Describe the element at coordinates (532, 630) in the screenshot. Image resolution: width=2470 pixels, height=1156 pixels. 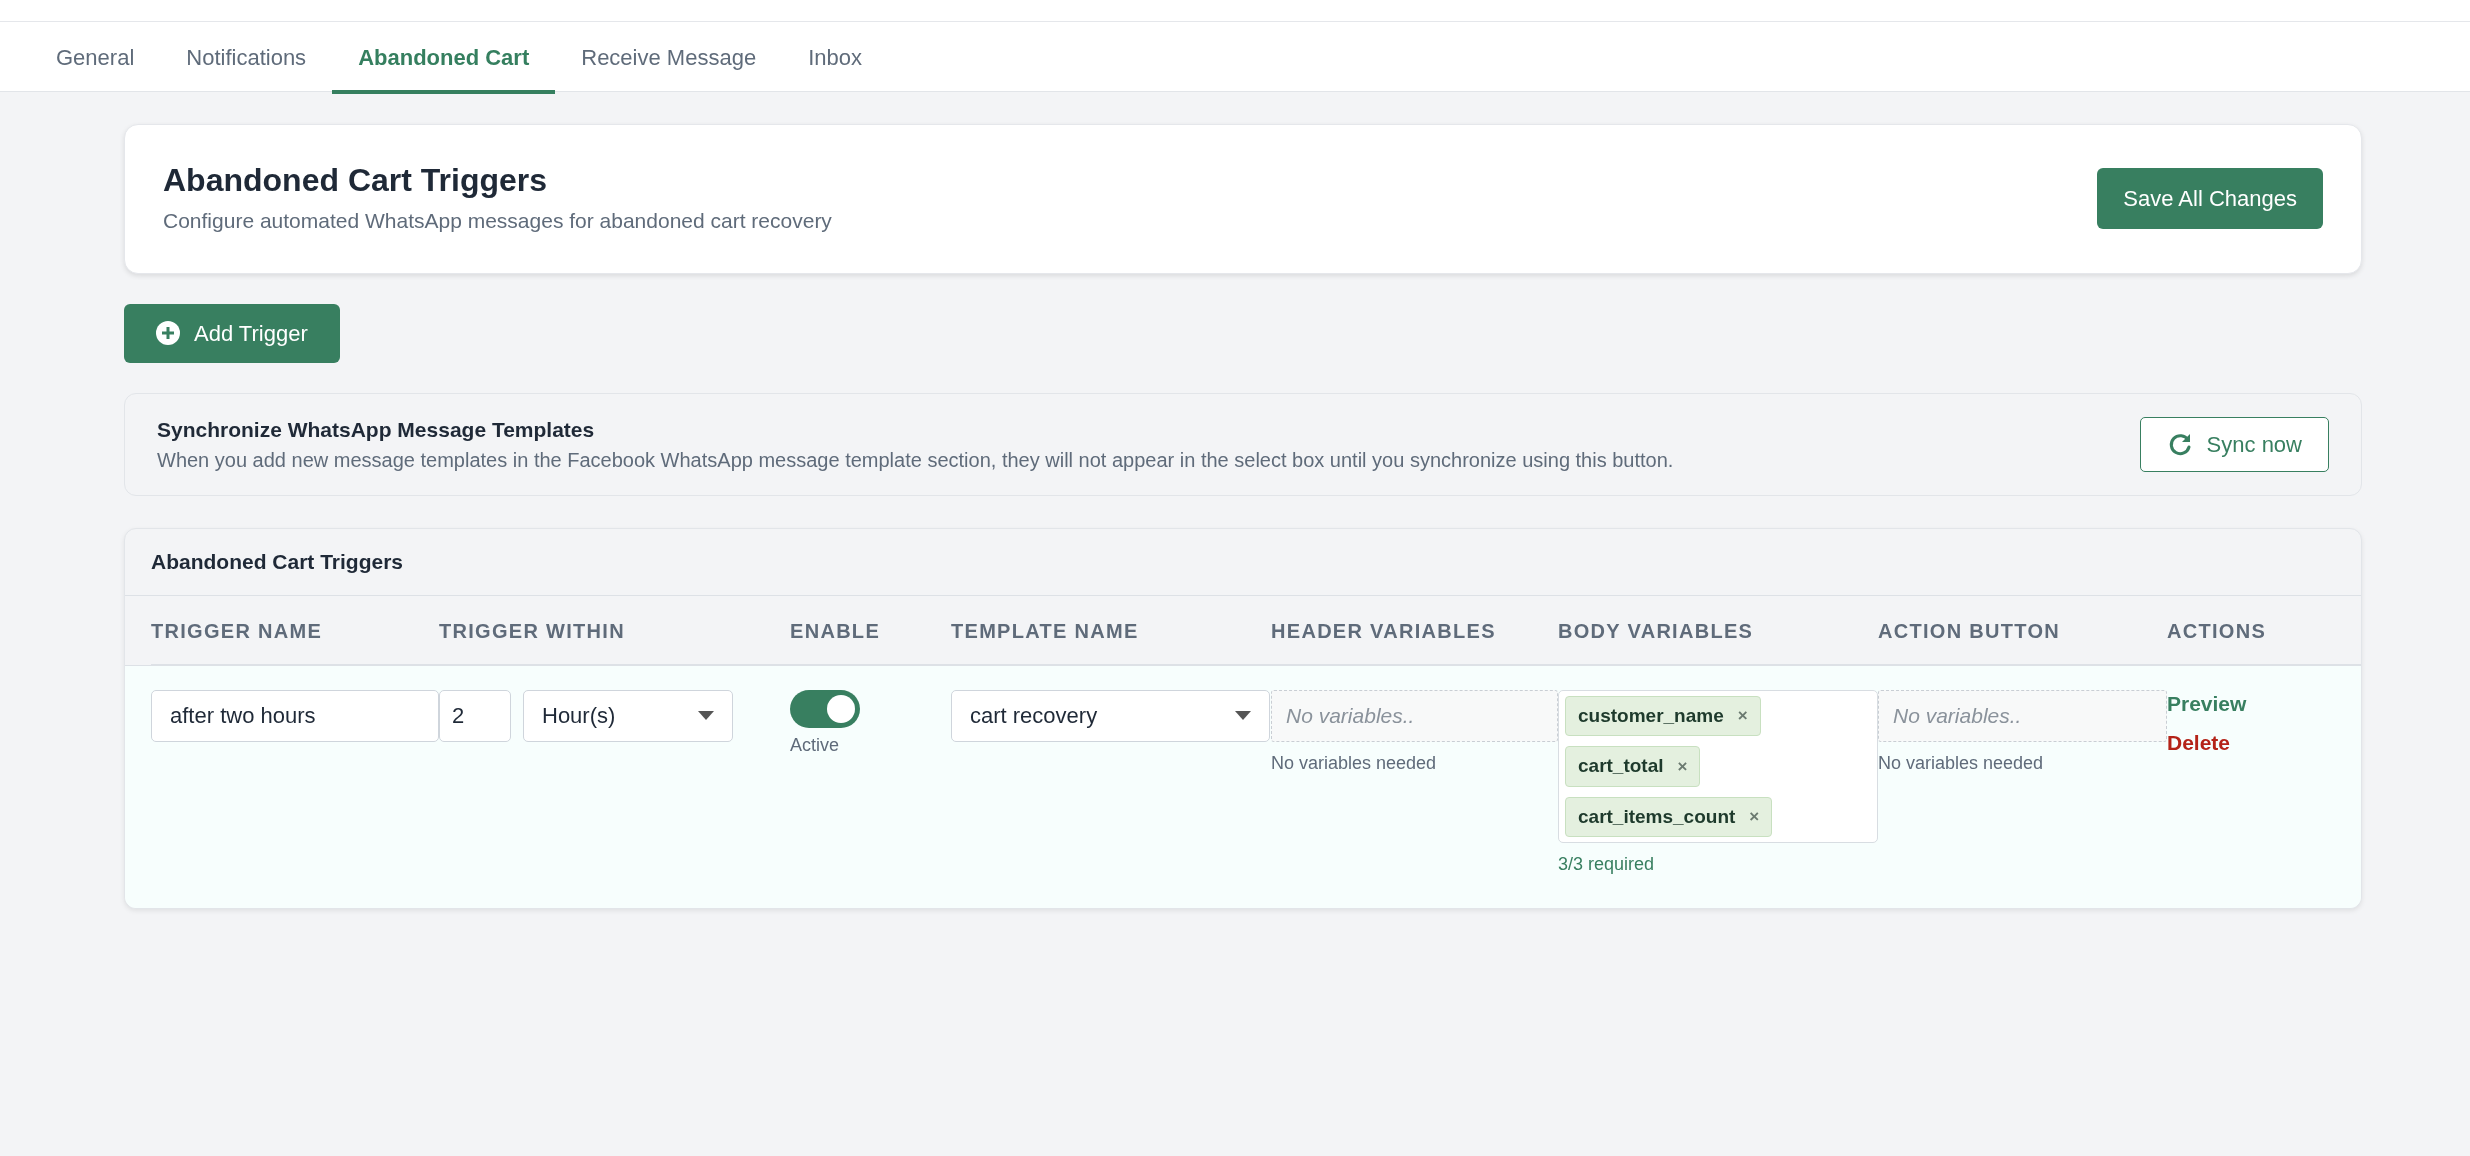
I see `column-header: TRIGGER WITHIN` at that location.